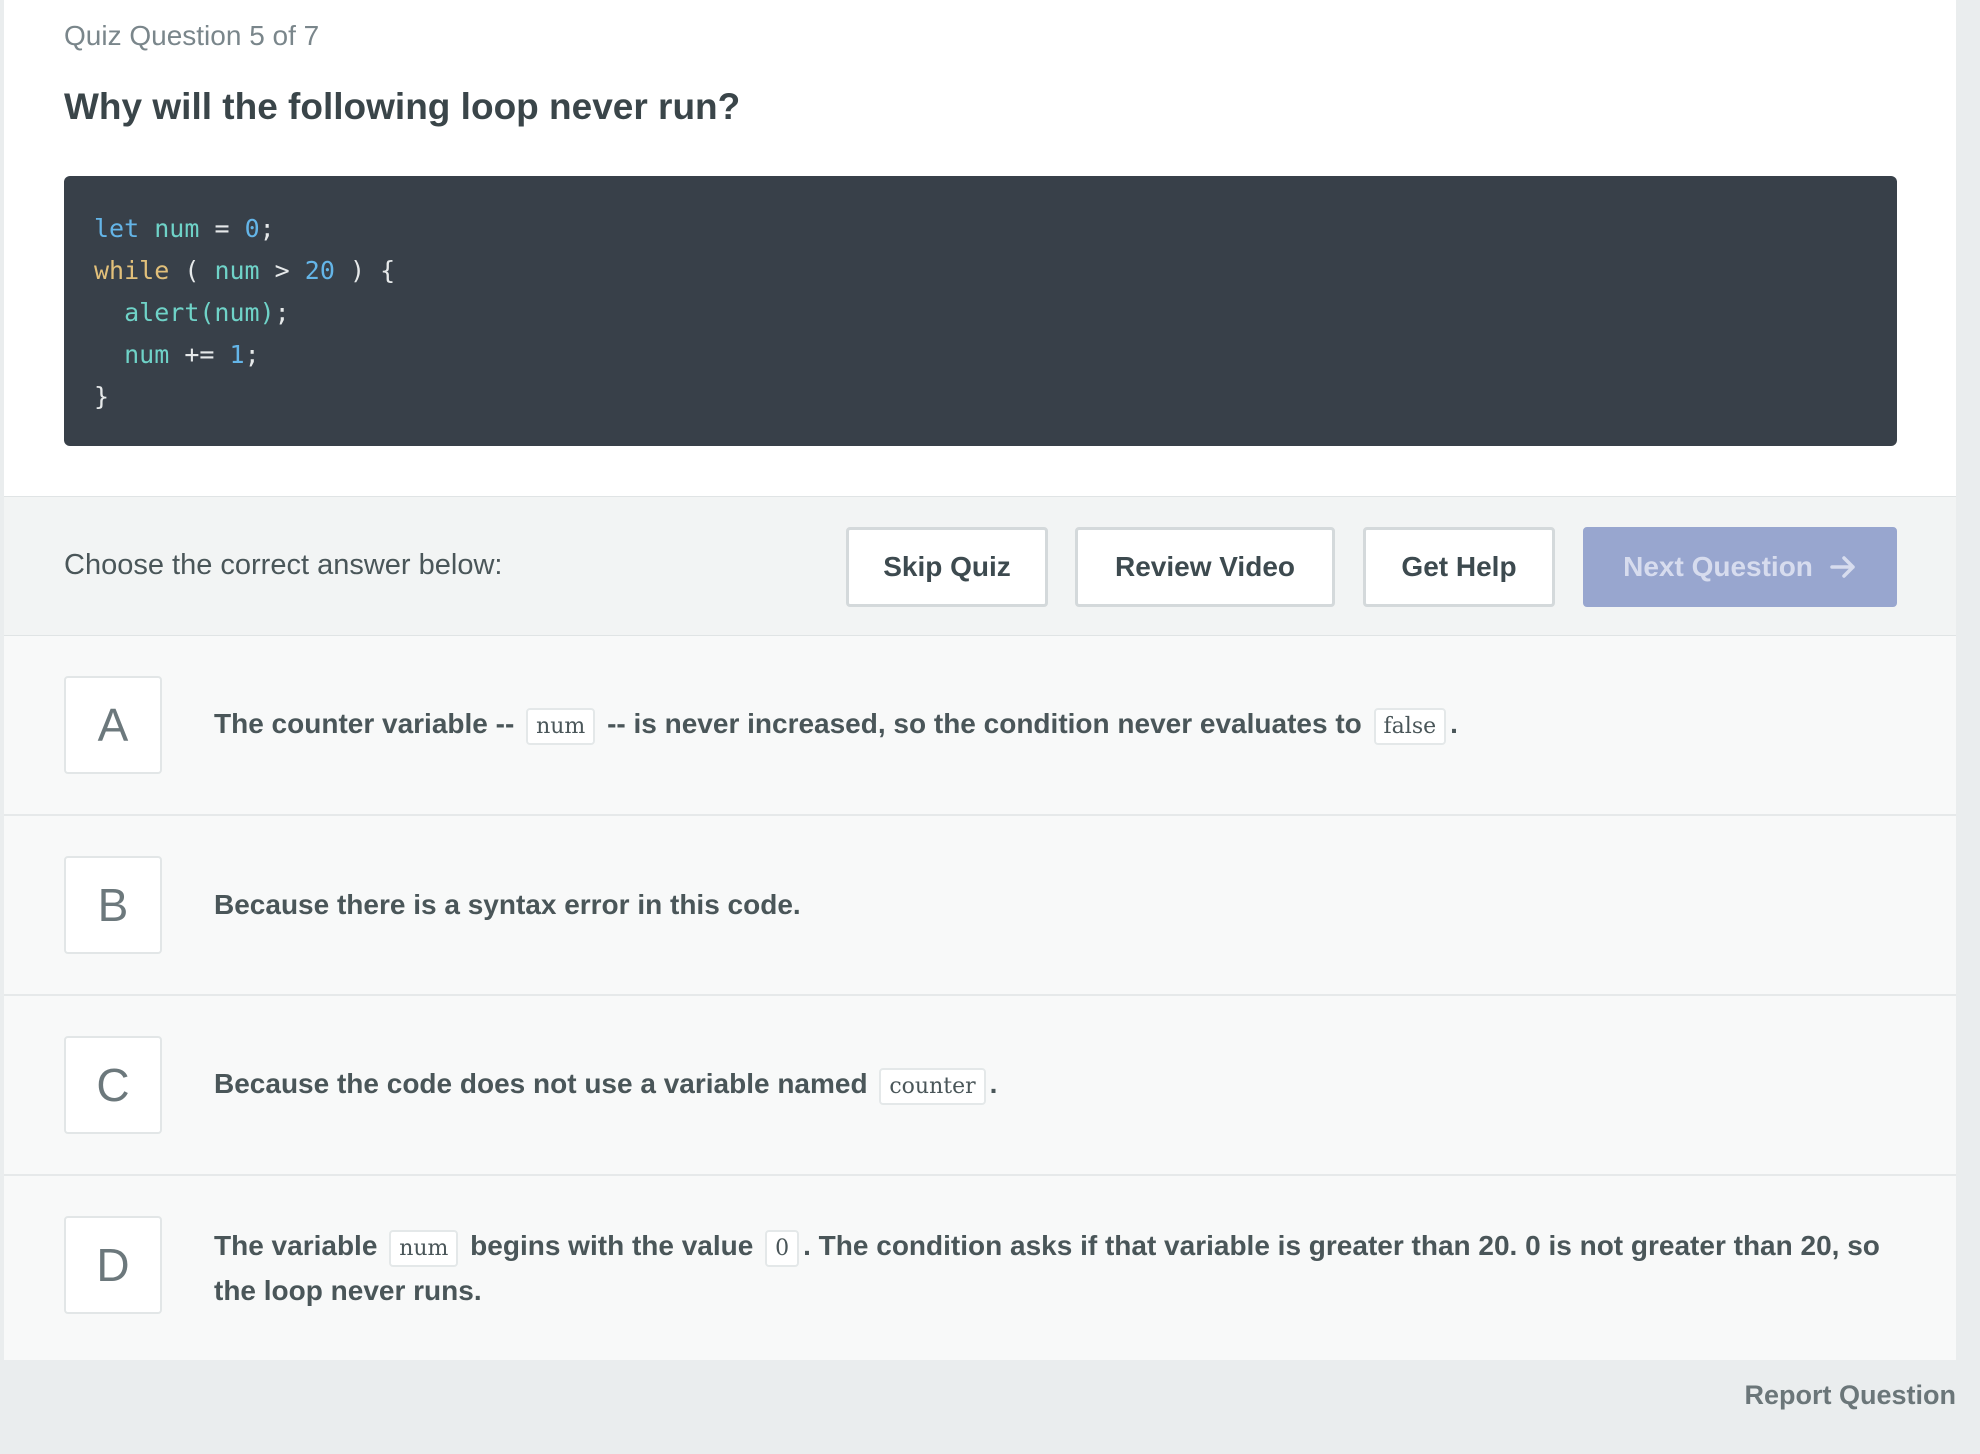 This screenshot has height=1454, width=1980. I want to click on inline-code: counter, so click(932, 1086).